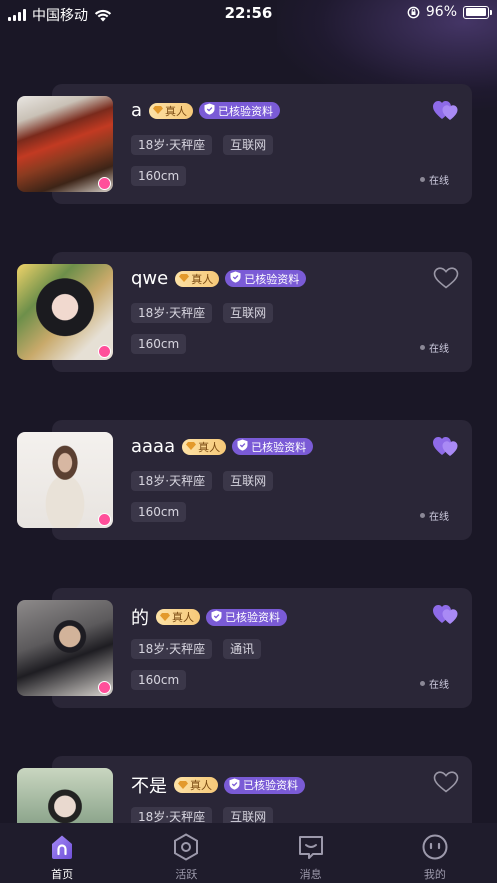 This screenshot has width=497, height=883. What do you see at coordinates (186, 847) in the screenshot?
I see `active-icon` at bounding box center [186, 847].